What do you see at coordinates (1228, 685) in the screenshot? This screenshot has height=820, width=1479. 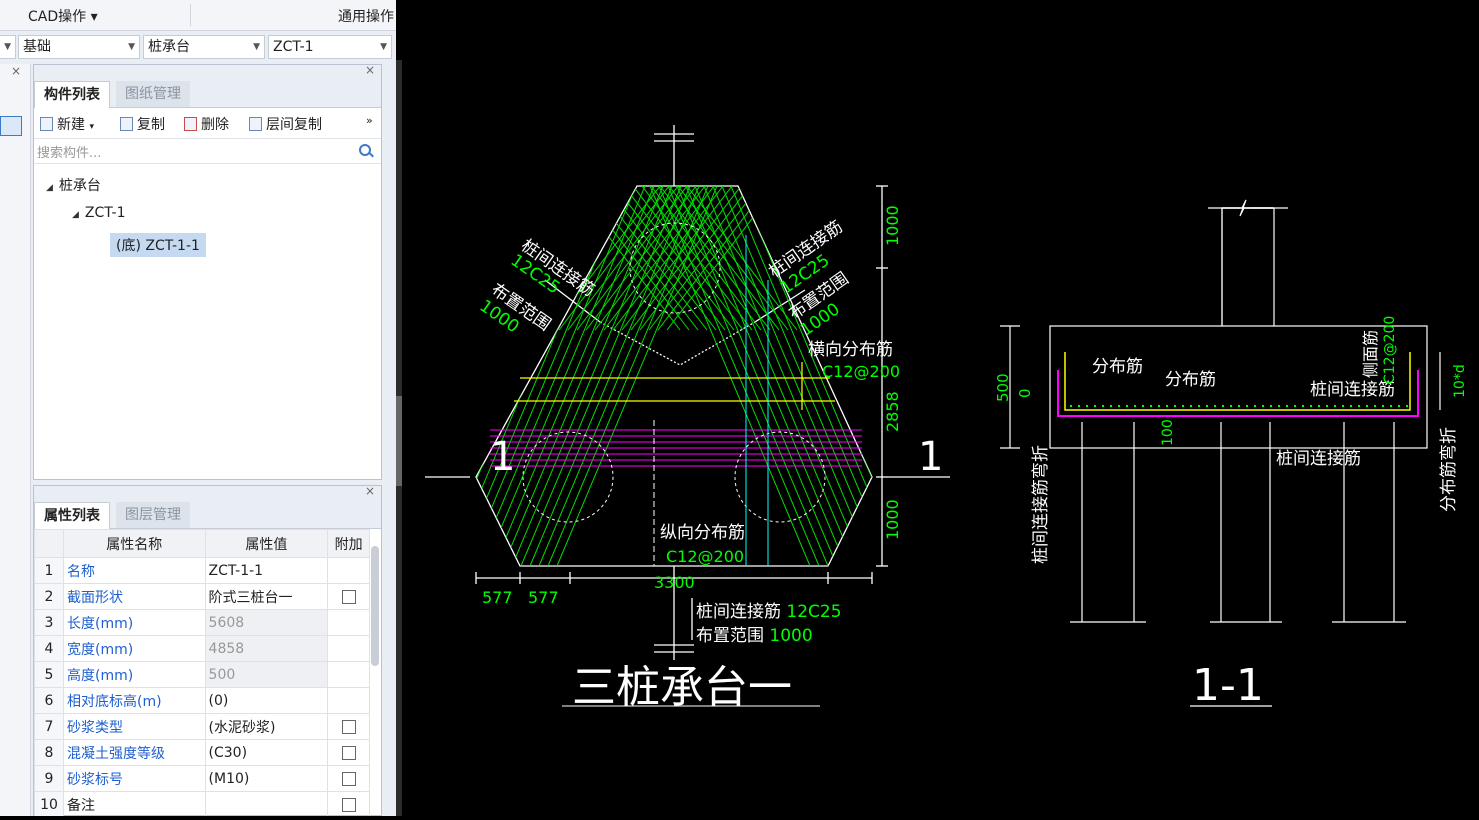 I see `section-title: 1-1` at bounding box center [1228, 685].